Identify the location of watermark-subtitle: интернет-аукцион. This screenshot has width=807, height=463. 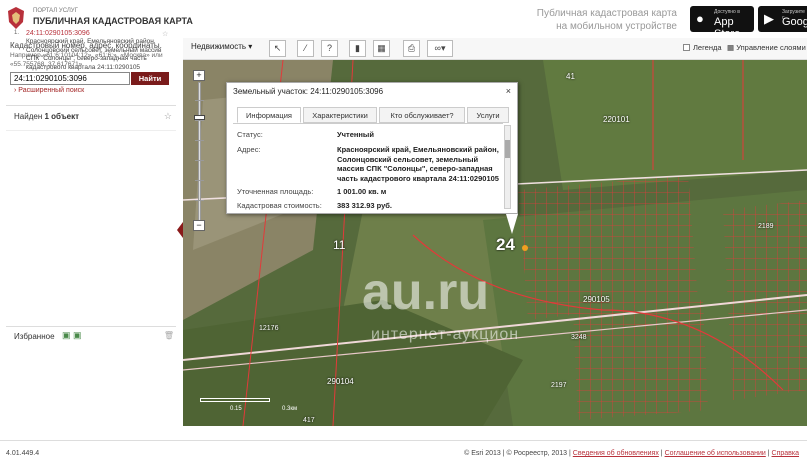
(445, 334).